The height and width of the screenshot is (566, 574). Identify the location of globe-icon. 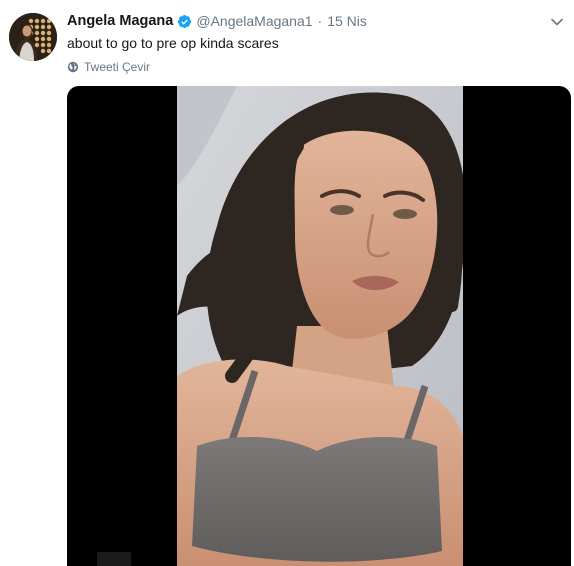
(73, 67).